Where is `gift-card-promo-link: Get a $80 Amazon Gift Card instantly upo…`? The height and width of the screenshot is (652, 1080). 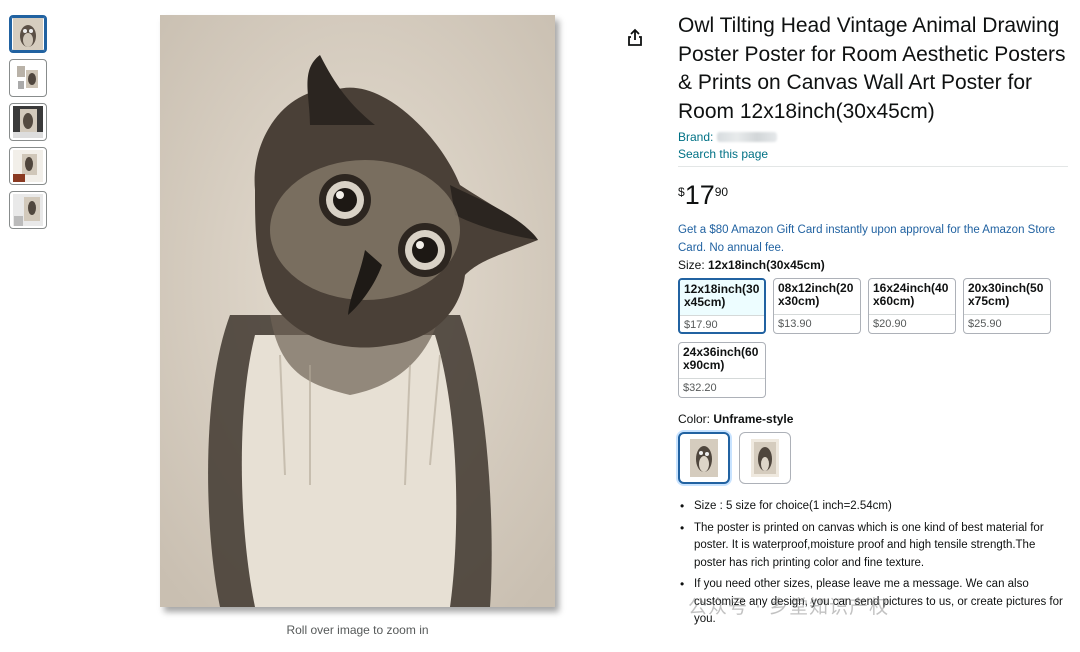
gift-card-promo-link: Get a $80 Amazon Gift Card instantly upo… is located at coordinates (874, 239).